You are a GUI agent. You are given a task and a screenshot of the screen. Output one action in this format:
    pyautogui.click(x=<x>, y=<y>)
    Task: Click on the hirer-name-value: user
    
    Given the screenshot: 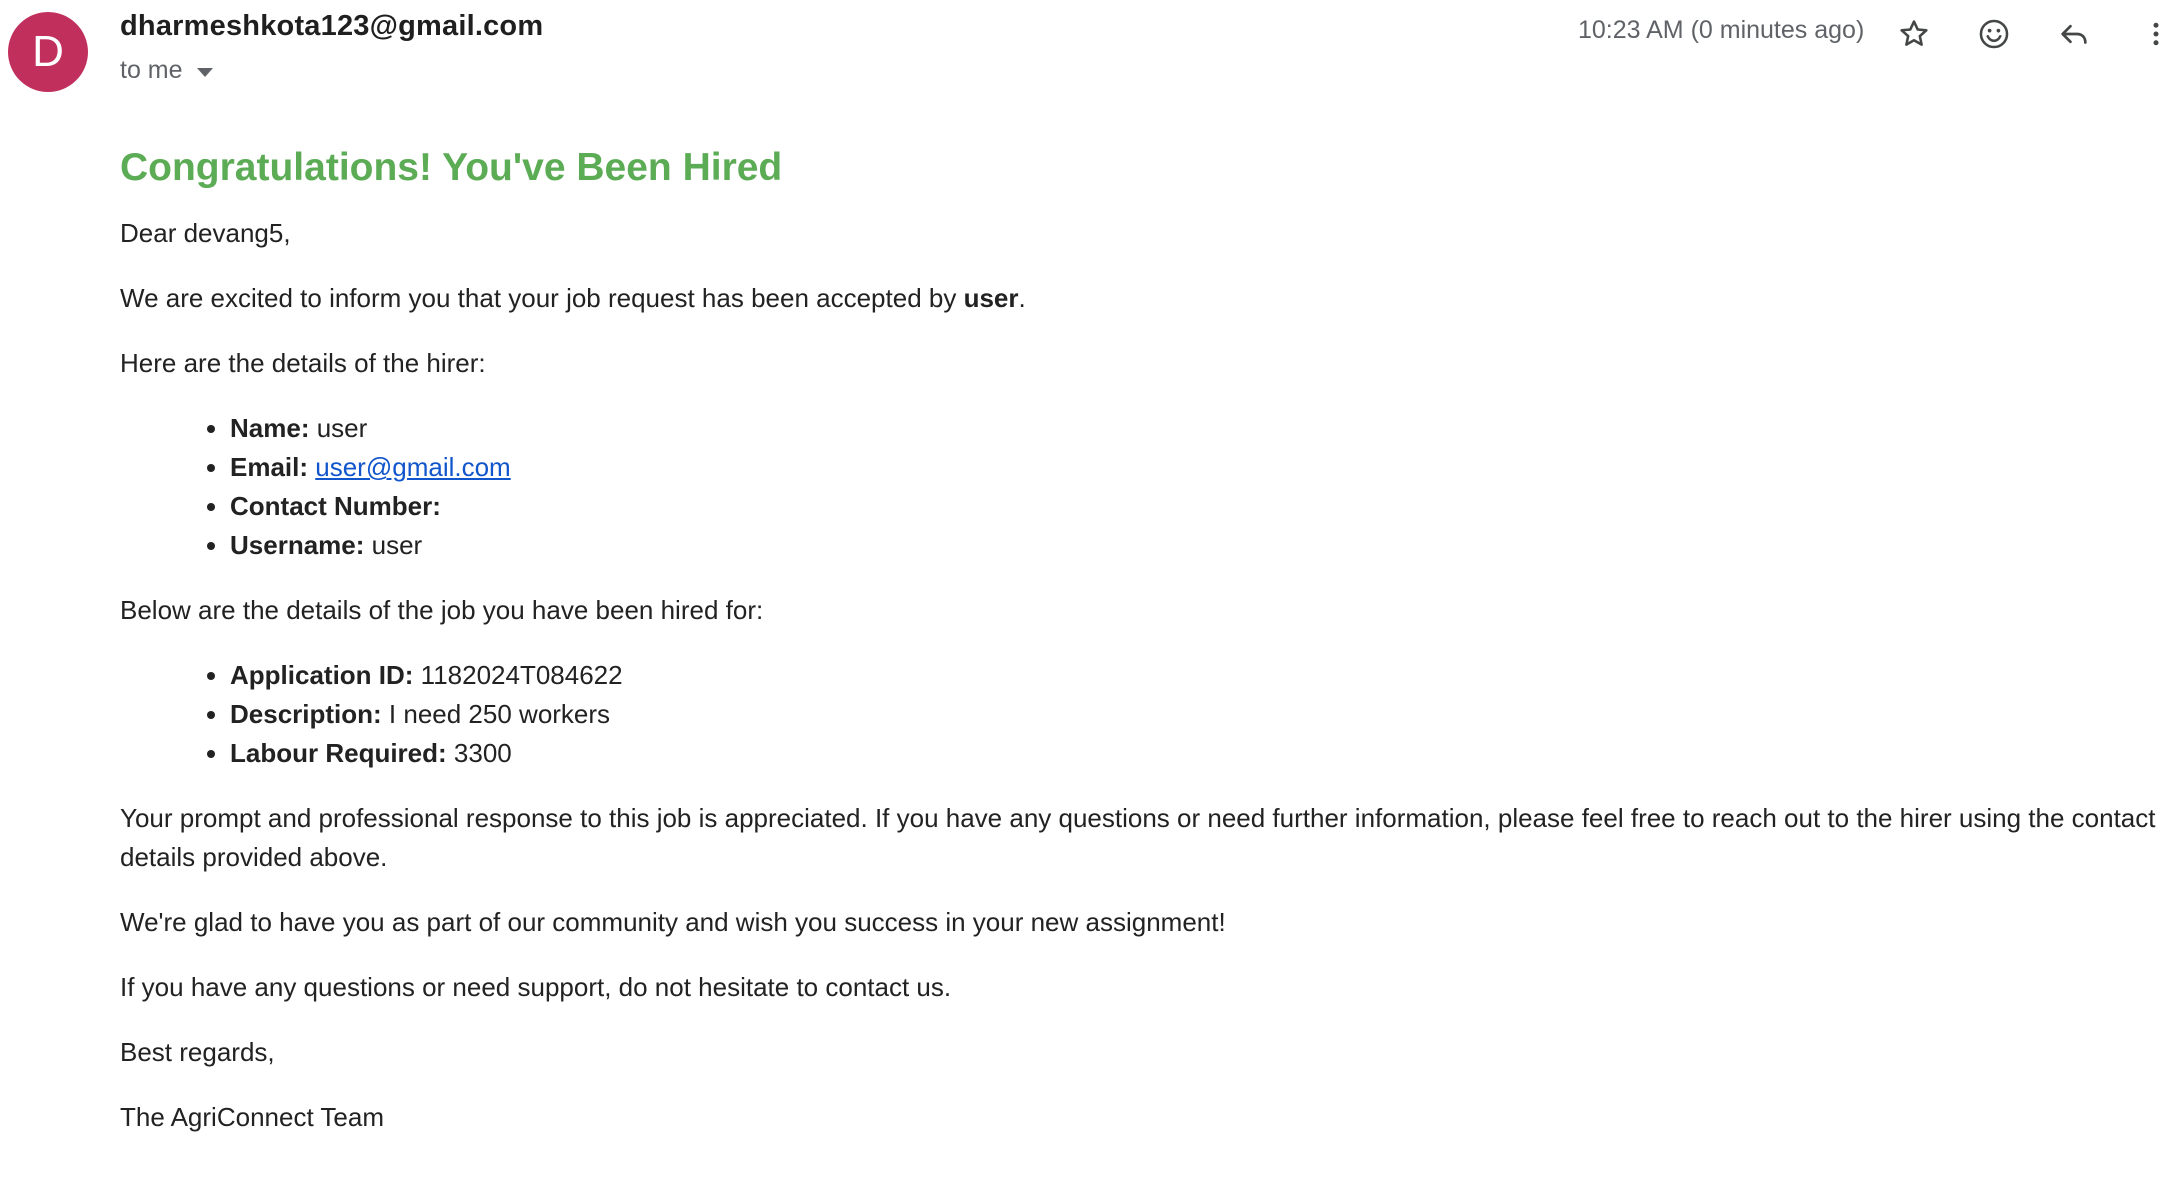 What is the action you would take?
    pyautogui.click(x=342, y=428)
    